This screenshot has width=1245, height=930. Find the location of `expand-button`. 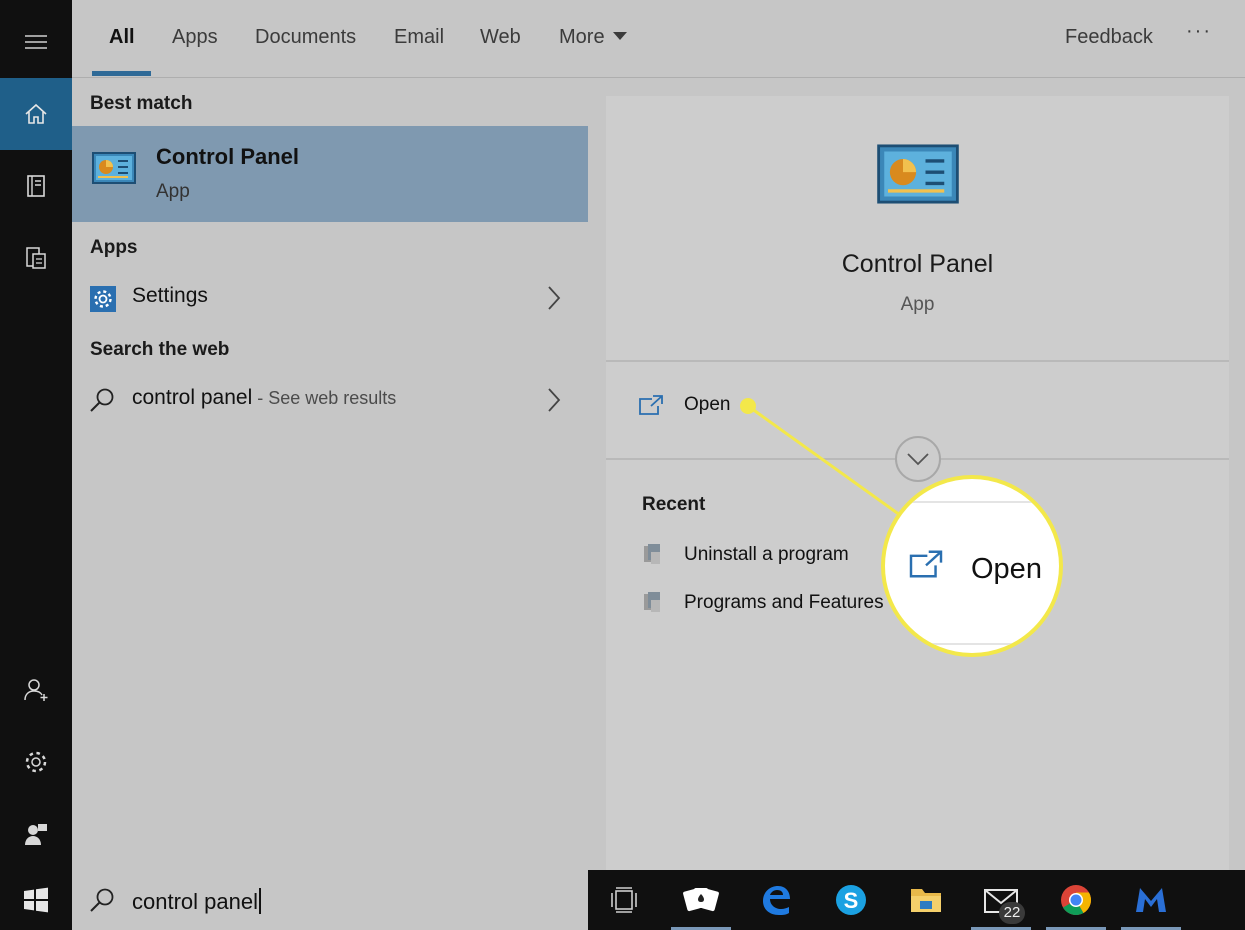

expand-button is located at coordinates (918, 459).